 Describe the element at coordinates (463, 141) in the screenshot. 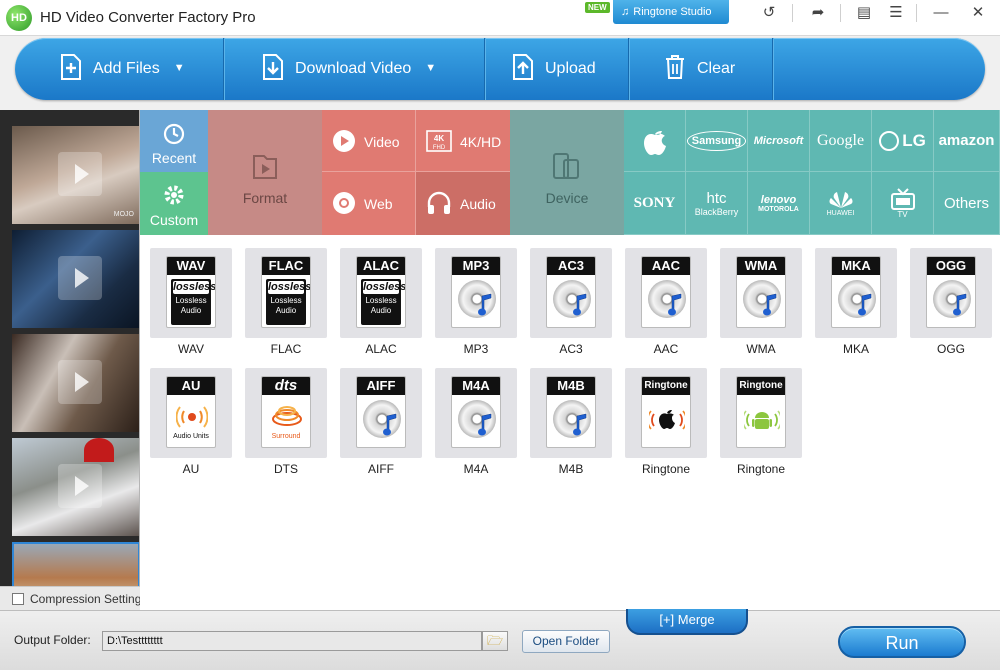

I see `tab-4k-hd: 4K FHD 4K/HD` at that location.